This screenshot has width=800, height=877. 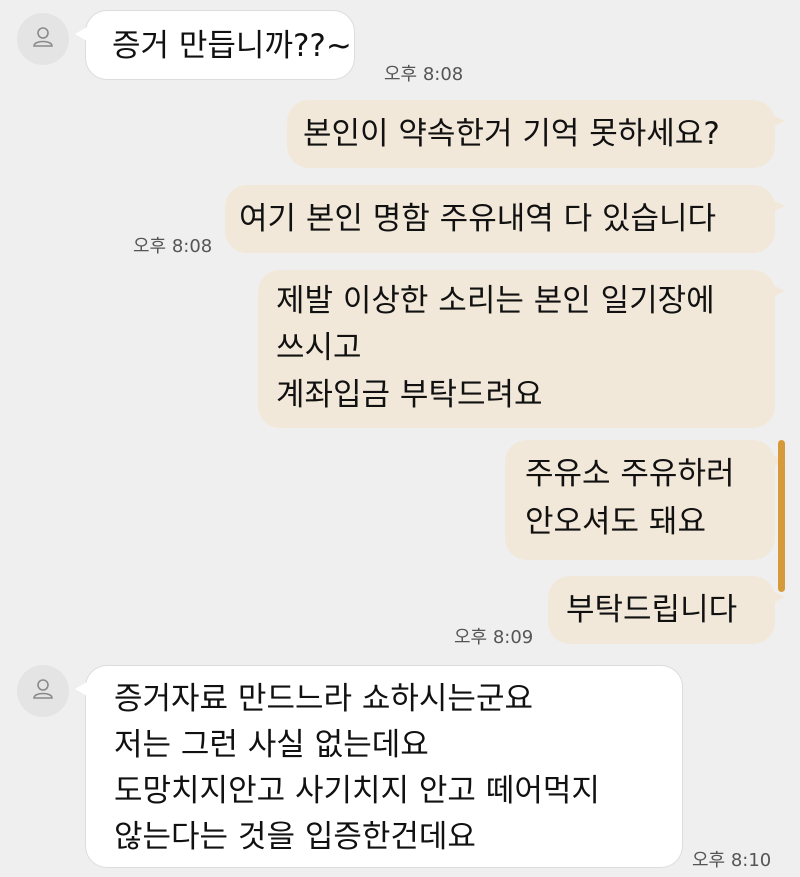 I want to click on message-text: 여기 본인 명함 주유내역 다 있습니다, so click(x=478, y=219).